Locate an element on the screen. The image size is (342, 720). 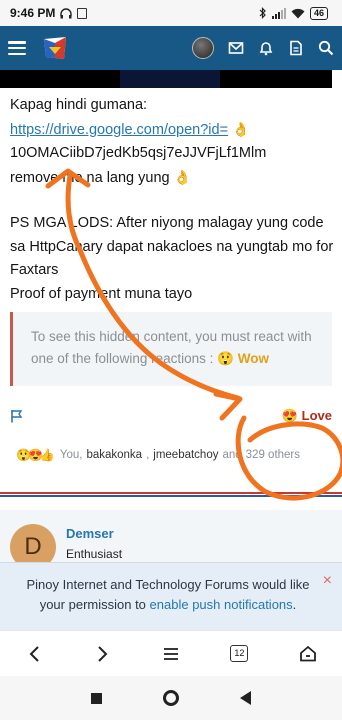
chevron-right-icon is located at coordinates (102, 653).